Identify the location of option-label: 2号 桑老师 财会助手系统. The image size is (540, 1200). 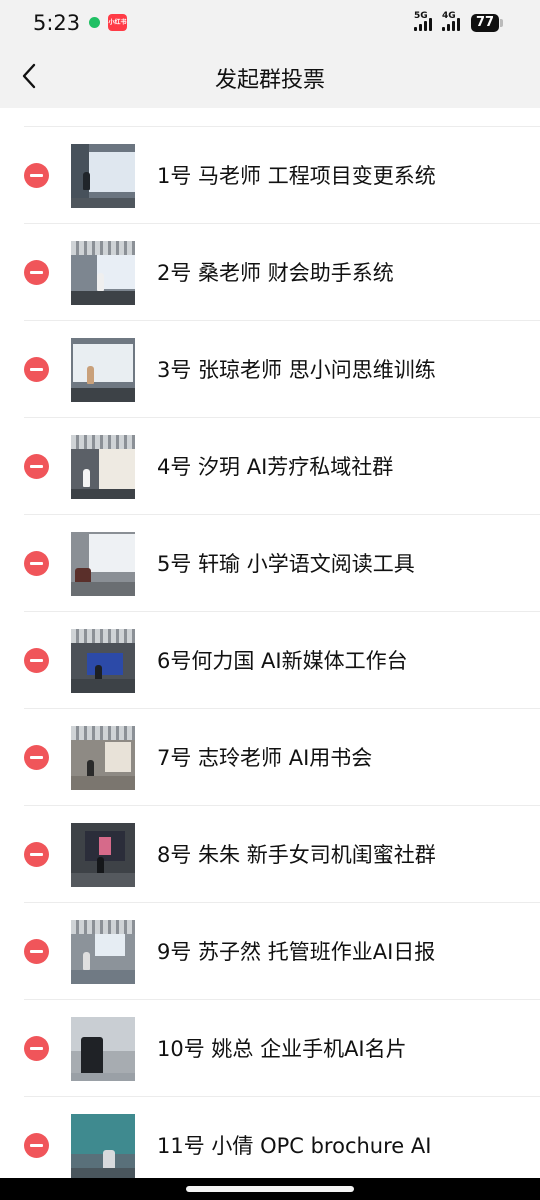
(275, 273).